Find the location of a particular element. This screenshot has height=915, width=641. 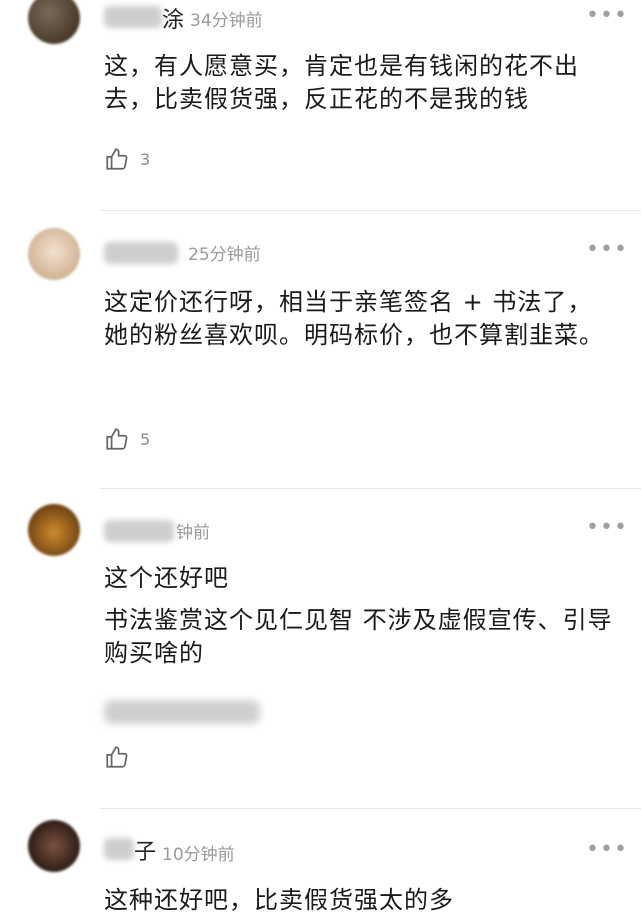

like-count: 3 is located at coordinates (145, 159).